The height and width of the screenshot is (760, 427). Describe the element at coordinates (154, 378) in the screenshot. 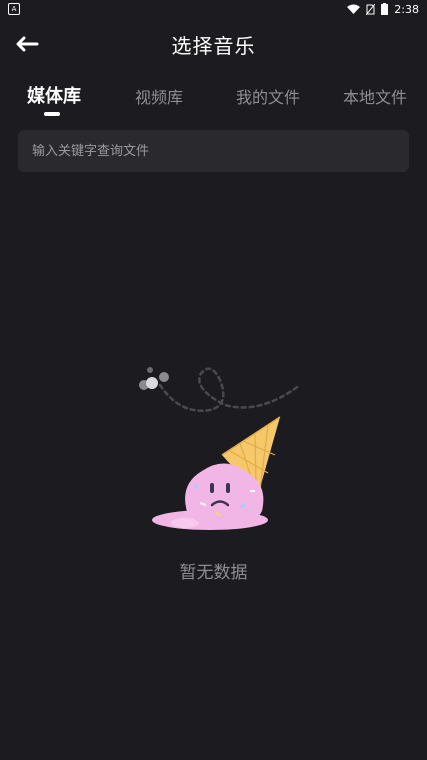

I see `fly-icon` at that location.